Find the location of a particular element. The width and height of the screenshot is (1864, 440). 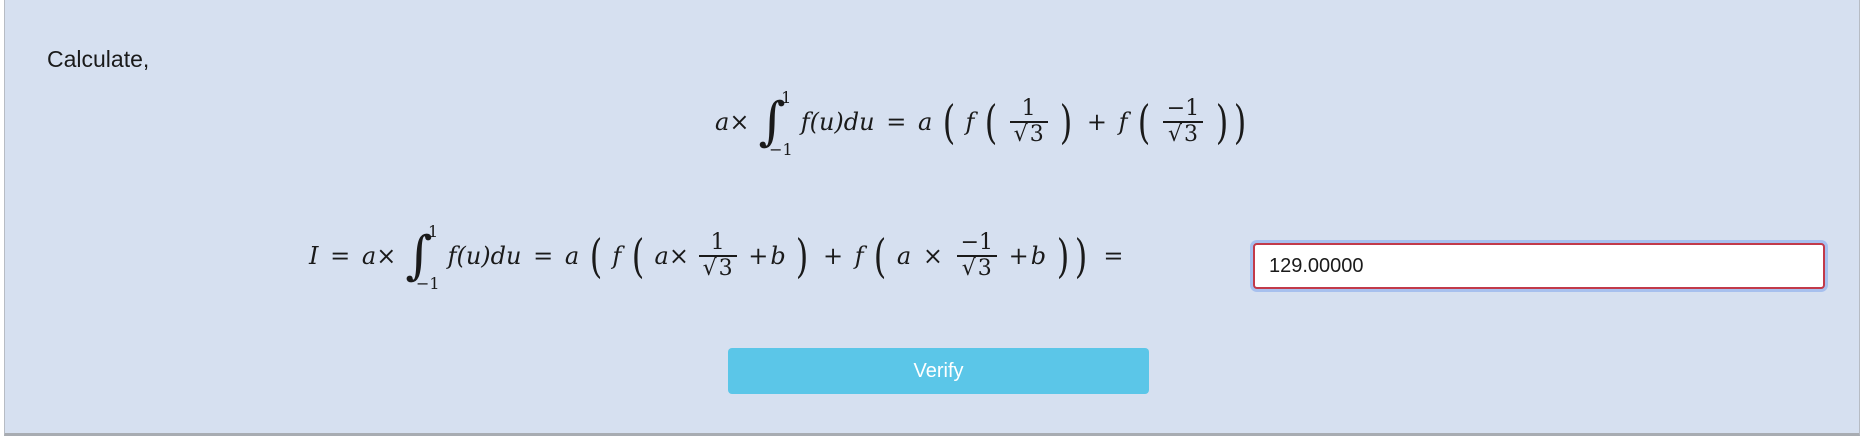

eq2-equals-2: = is located at coordinates (543, 256).